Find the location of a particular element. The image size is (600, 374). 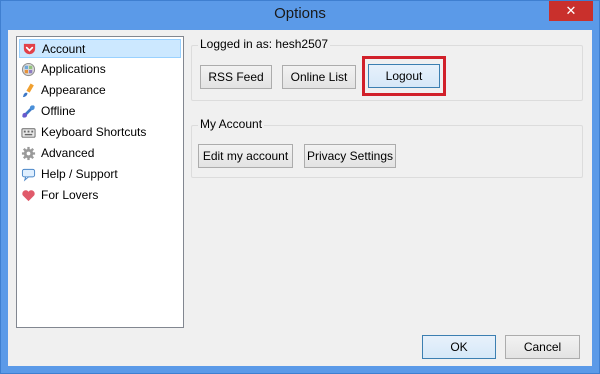

keyboard-icon is located at coordinates (28, 133).